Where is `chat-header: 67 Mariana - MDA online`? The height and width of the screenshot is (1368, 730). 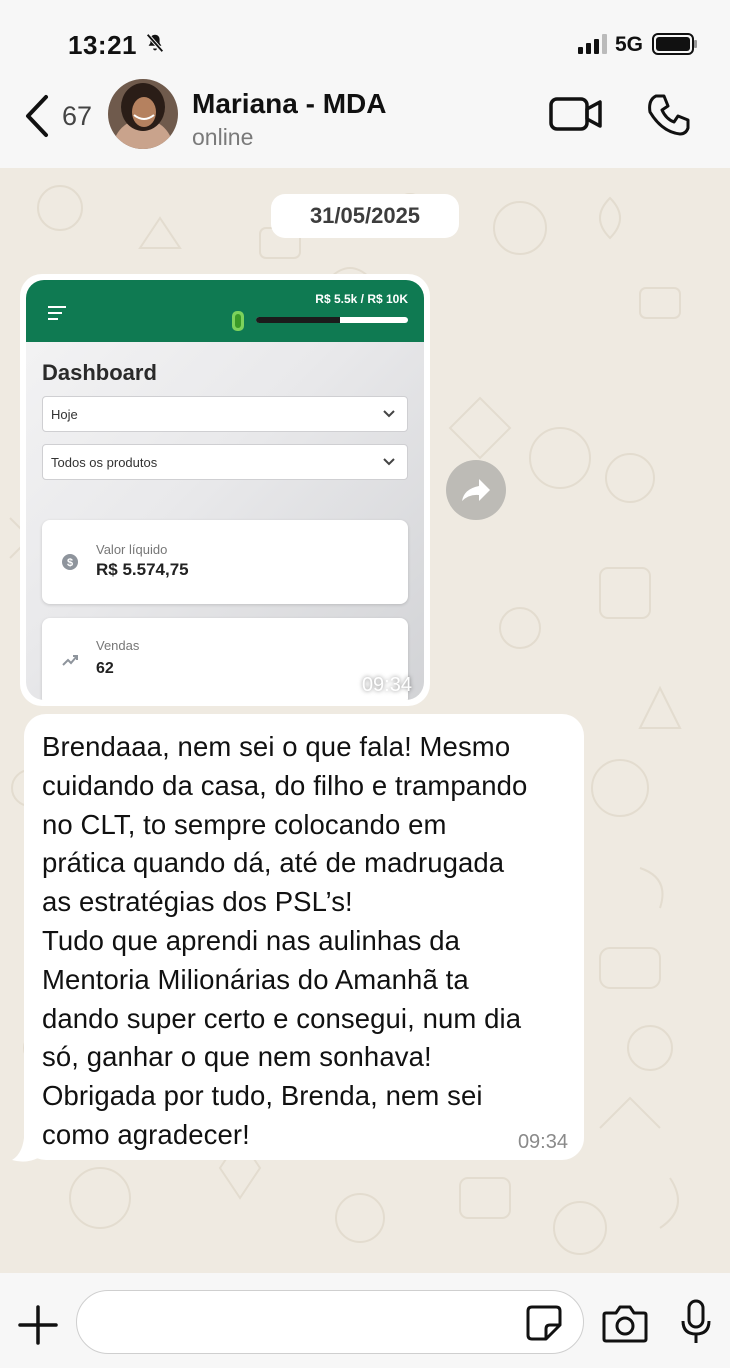
chat-header: 67 Mariana - MDA online is located at coordinates (365, 119).